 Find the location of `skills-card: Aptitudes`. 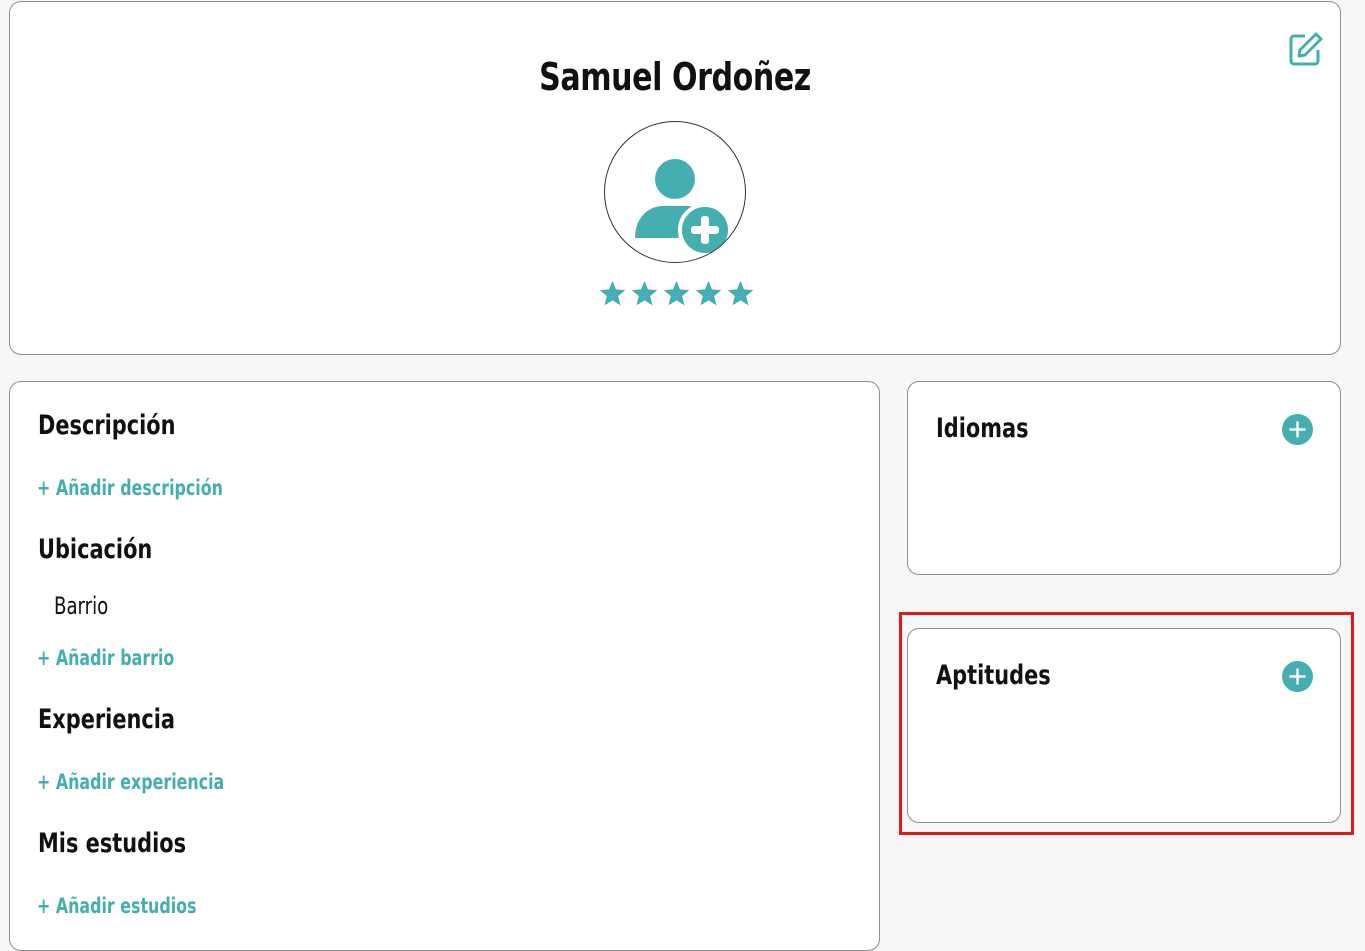

skills-card: Aptitudes is located at coordinates (1124, 725).